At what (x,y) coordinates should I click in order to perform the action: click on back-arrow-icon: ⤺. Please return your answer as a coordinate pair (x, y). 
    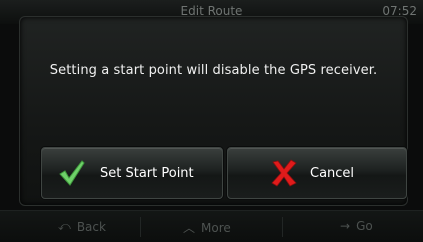
    Looking at the image, I should click on (64, 226).